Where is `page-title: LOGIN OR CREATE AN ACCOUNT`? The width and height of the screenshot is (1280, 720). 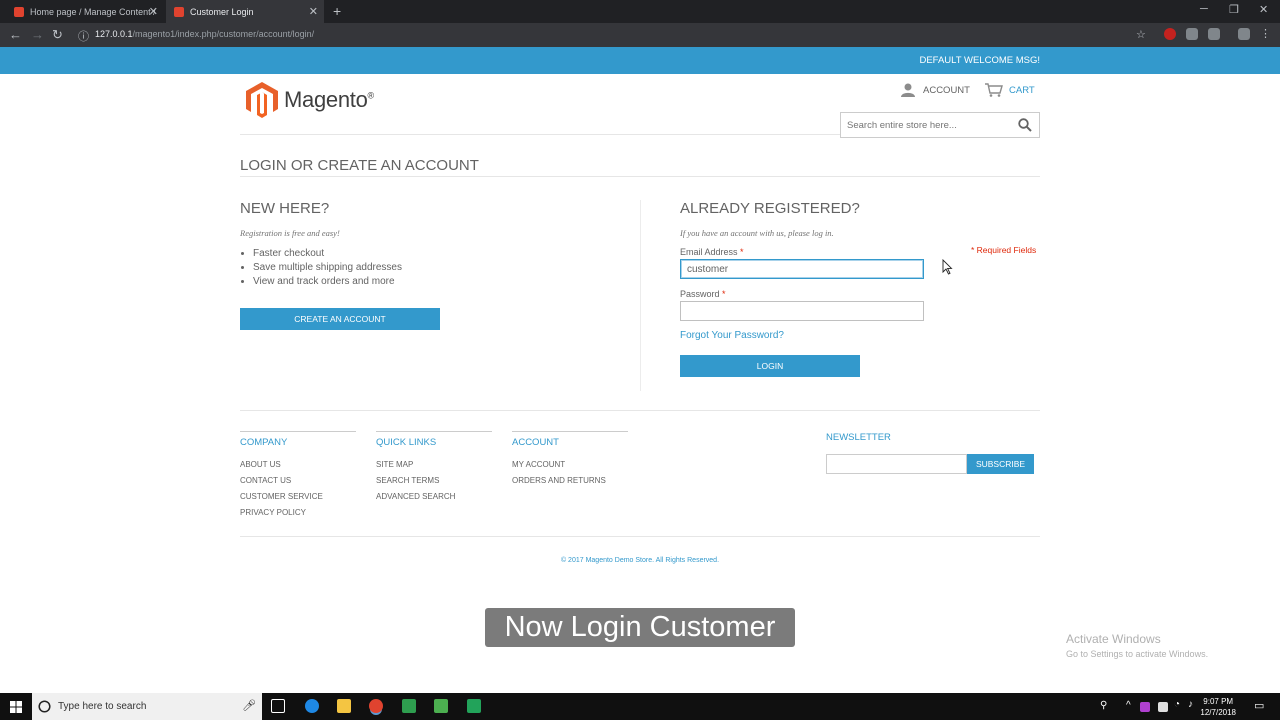 page-title: LOGIN OR CREATE AN ACCOUNT is located at coordinates (359, 165).